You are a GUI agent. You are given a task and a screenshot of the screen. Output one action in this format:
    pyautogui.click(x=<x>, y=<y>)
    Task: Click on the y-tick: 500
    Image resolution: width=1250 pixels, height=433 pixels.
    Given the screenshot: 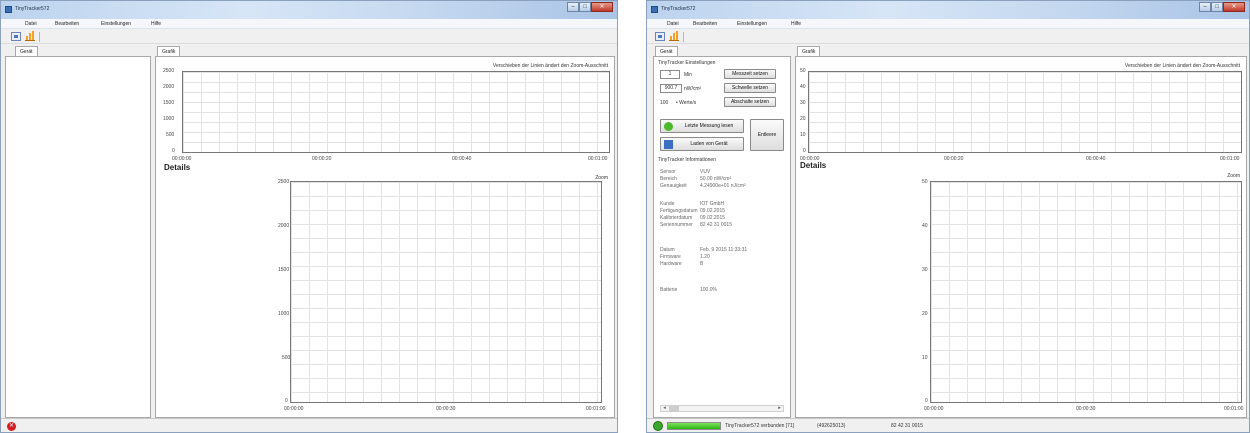 What is the action you would take?
    pyautogui.click(x=170, y=135)
    